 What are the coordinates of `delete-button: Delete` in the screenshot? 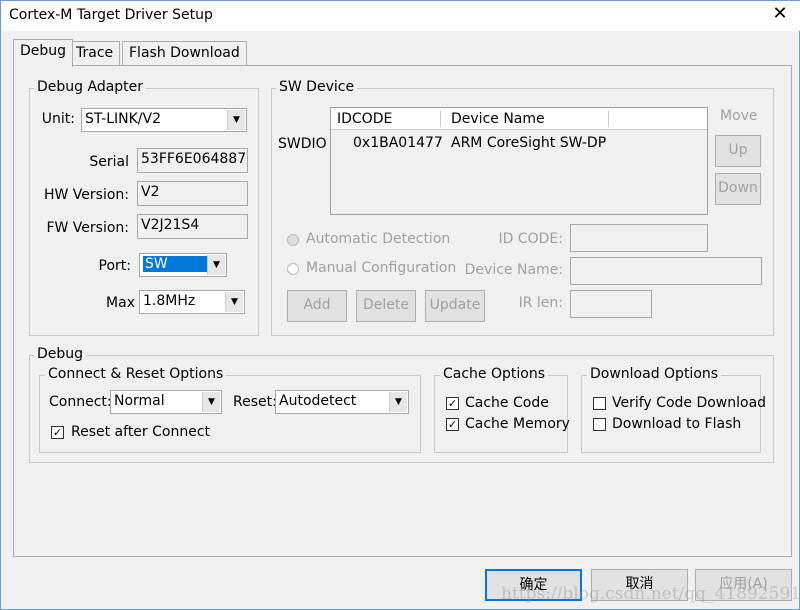 It's located at (386, 306).